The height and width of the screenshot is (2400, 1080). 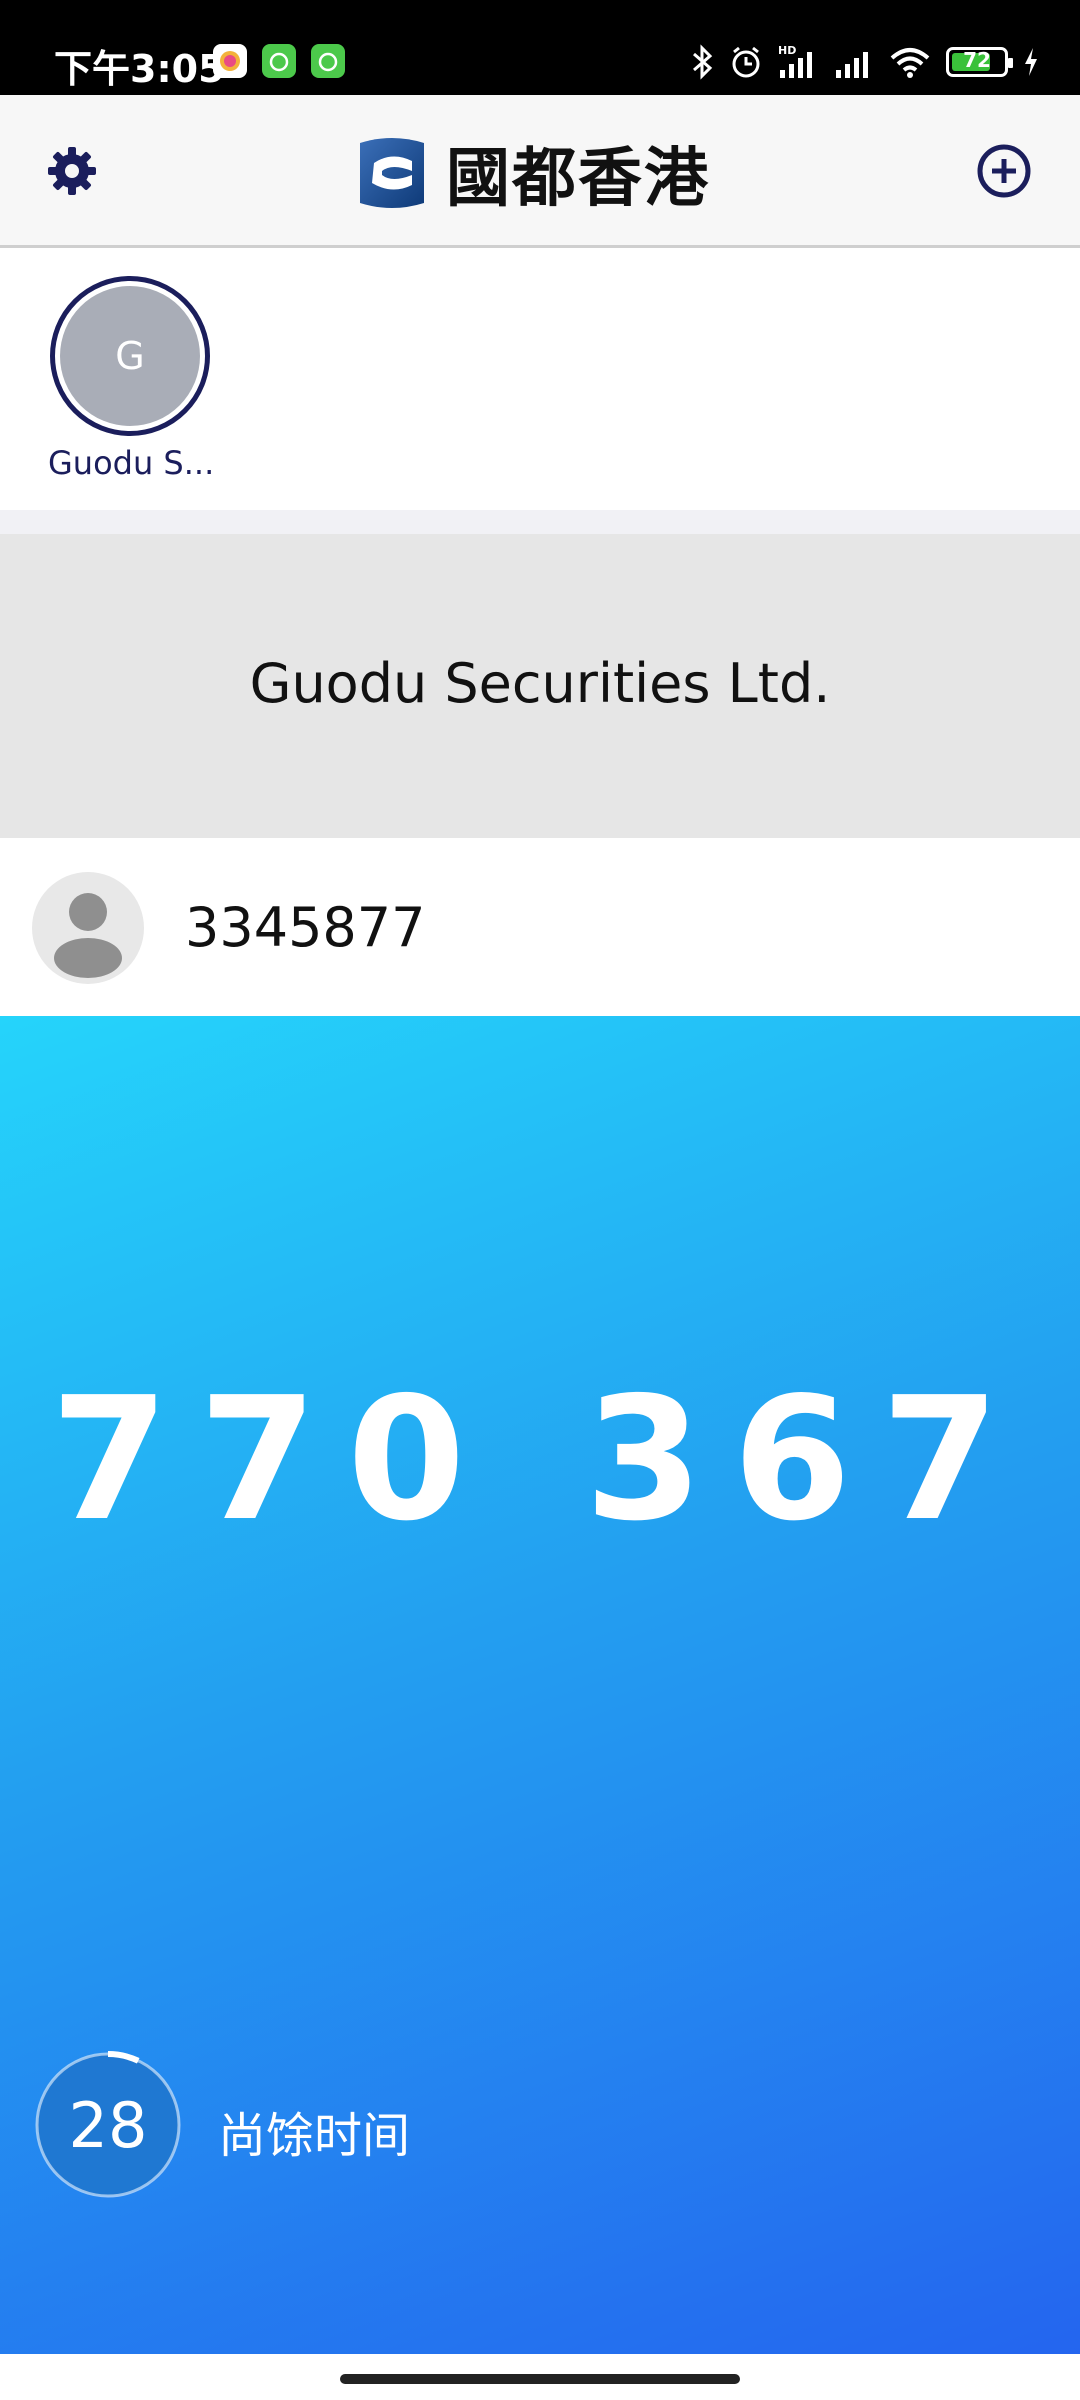 What do you see at coordinates (1031, 62) in the screenshot?
I see `charging-icon` at bounding box center [1031, 62].